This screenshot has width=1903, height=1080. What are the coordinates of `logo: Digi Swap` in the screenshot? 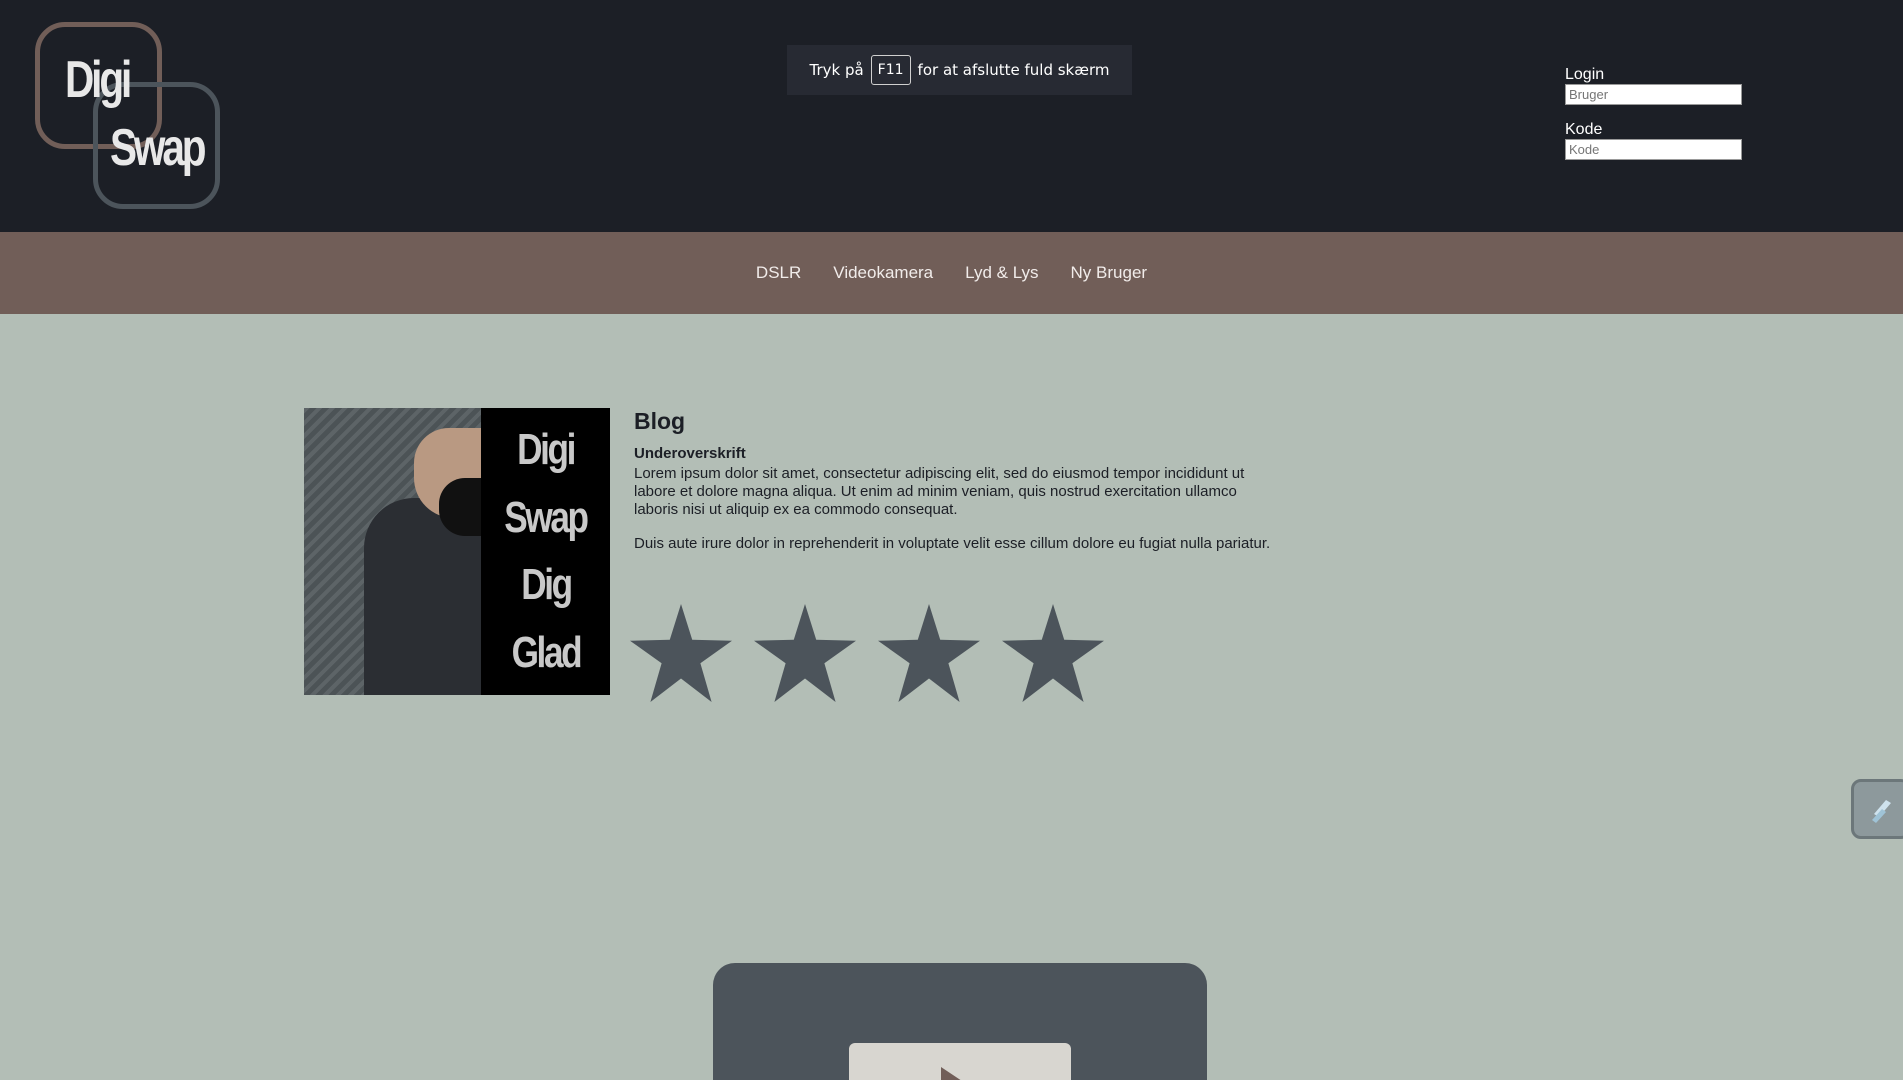 It's located at (127, 116).